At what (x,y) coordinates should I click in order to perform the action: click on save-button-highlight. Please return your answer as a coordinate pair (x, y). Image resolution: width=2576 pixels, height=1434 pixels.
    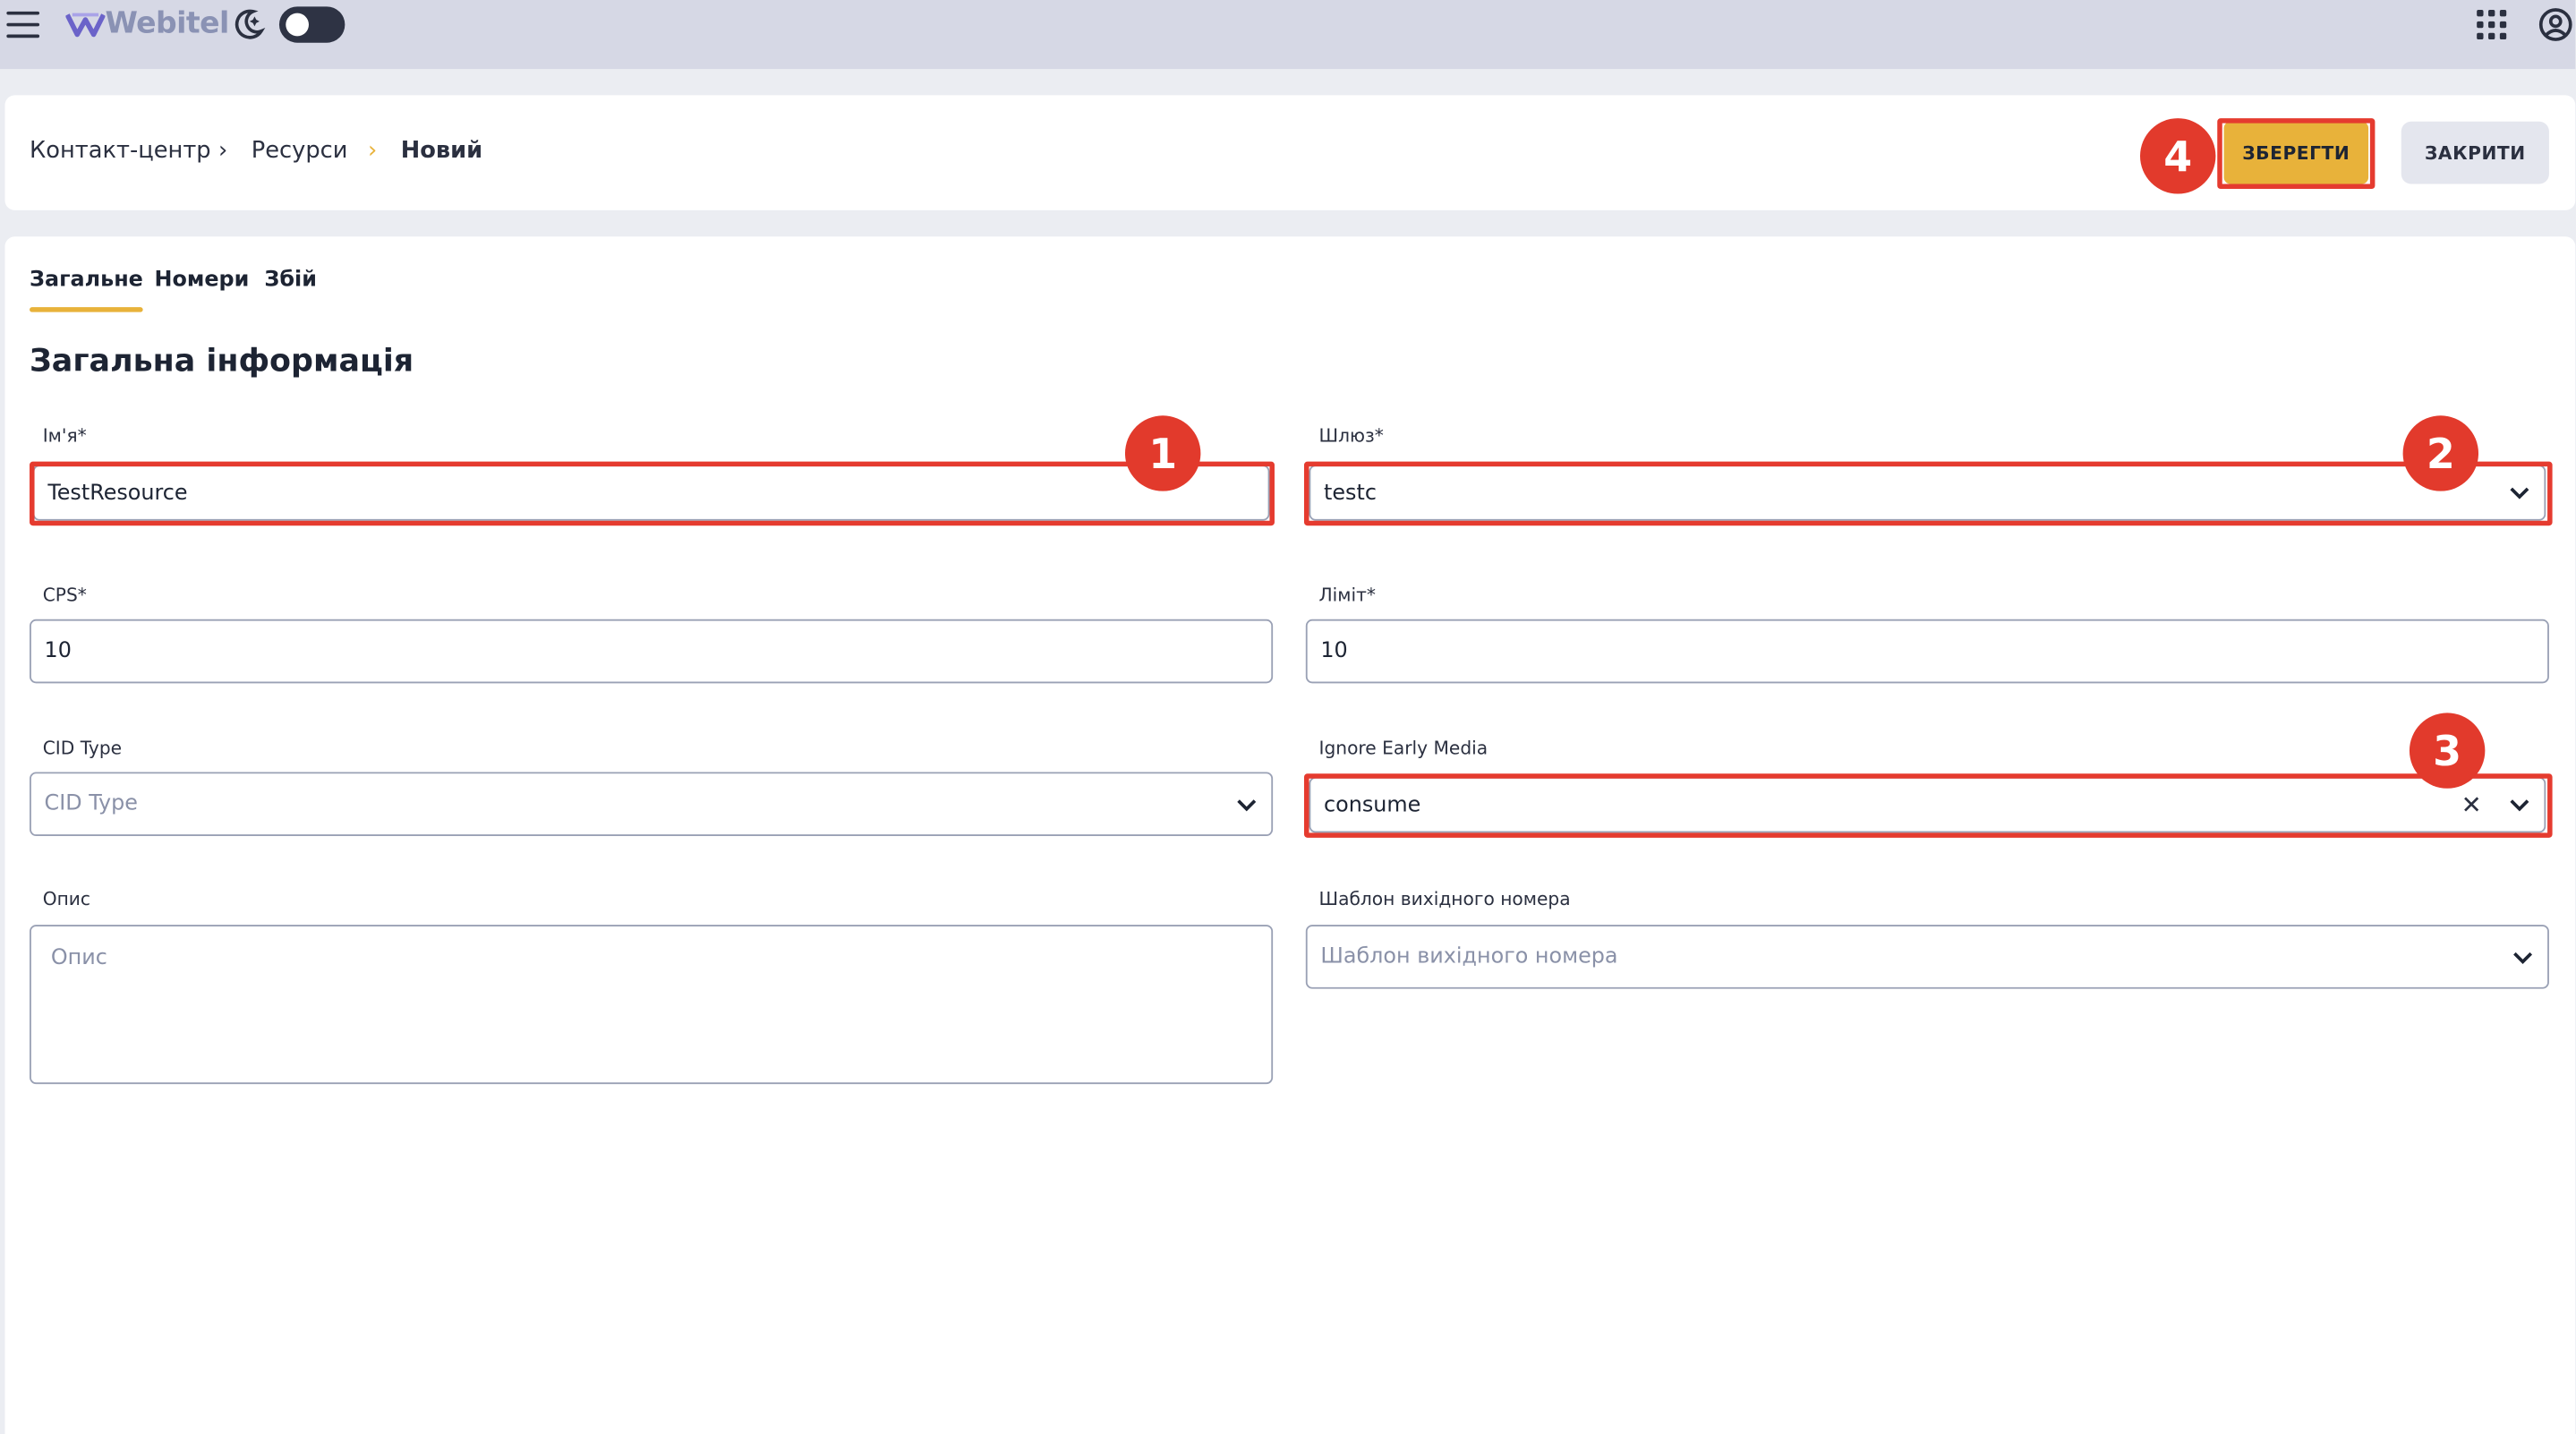
    Looking at the image, I should click on (2296, 154).